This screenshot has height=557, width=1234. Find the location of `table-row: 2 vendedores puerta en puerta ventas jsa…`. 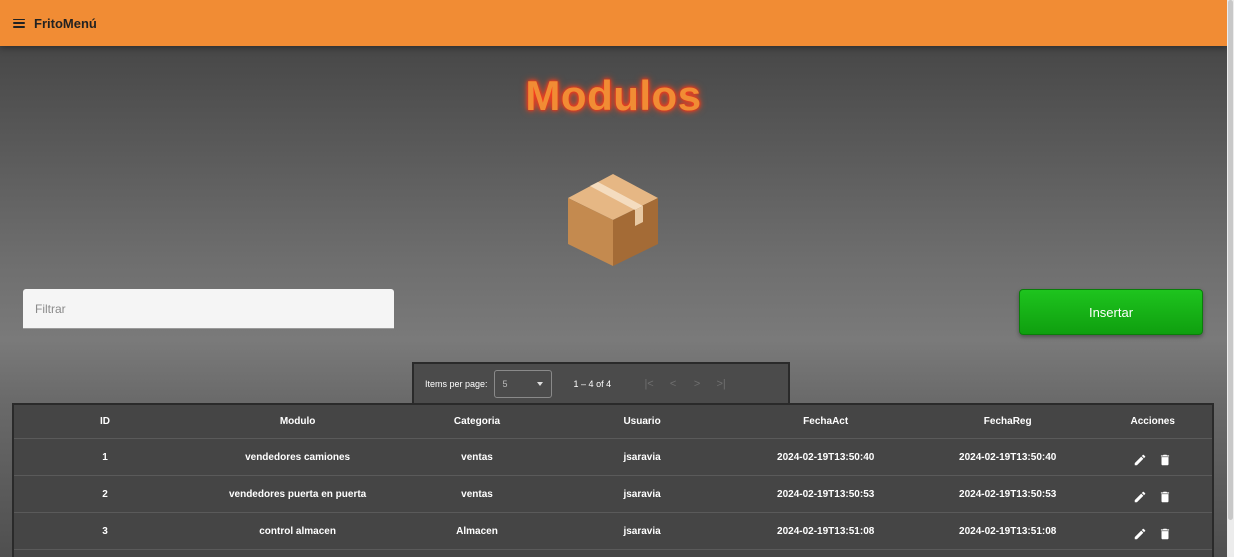

table-row: 2 vendedores puerta en puerta ventas jsa… is located at coordinates (613, 494).